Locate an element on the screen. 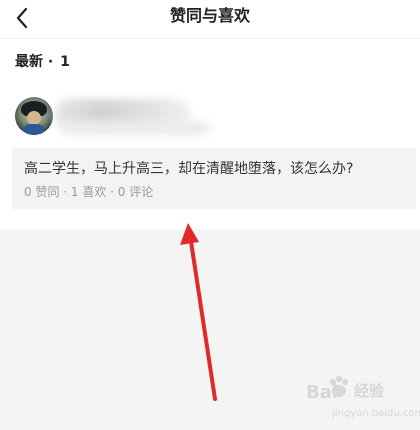 Image resolution: width=420 pixels, height=430 pixels. baidu-watermark: Bai 经验 jingyan.baidu.com is located at coordinates (363, 400).